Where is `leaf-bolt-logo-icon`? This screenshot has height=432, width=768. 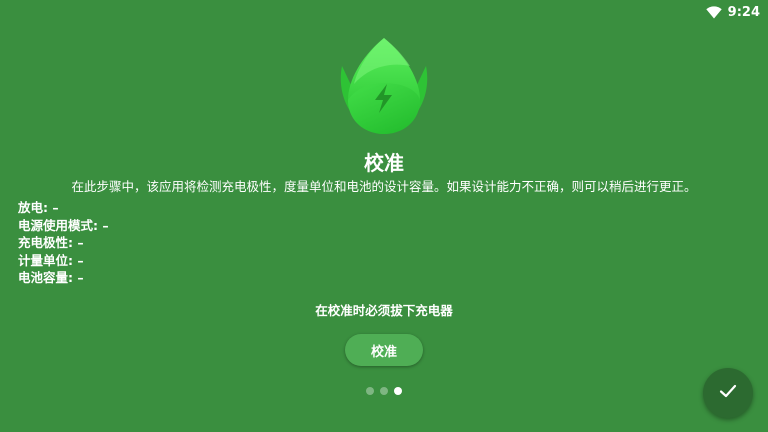
leaf-bolt-logo-icon is located at coordinates (384, 86).